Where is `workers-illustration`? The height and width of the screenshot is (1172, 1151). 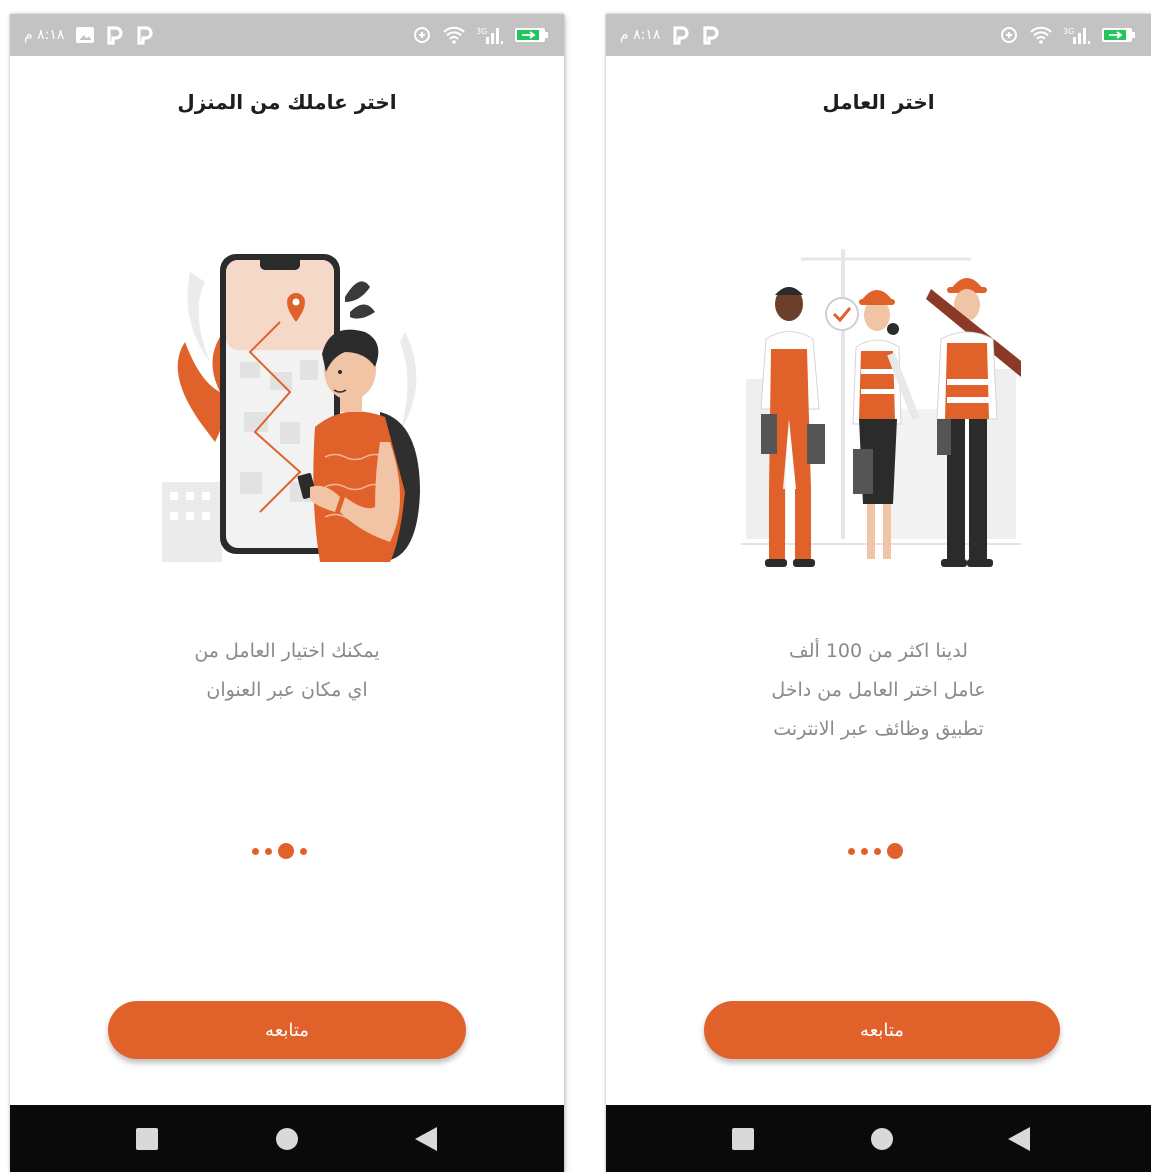
workers-illustration is located at coordinates (881, 408).